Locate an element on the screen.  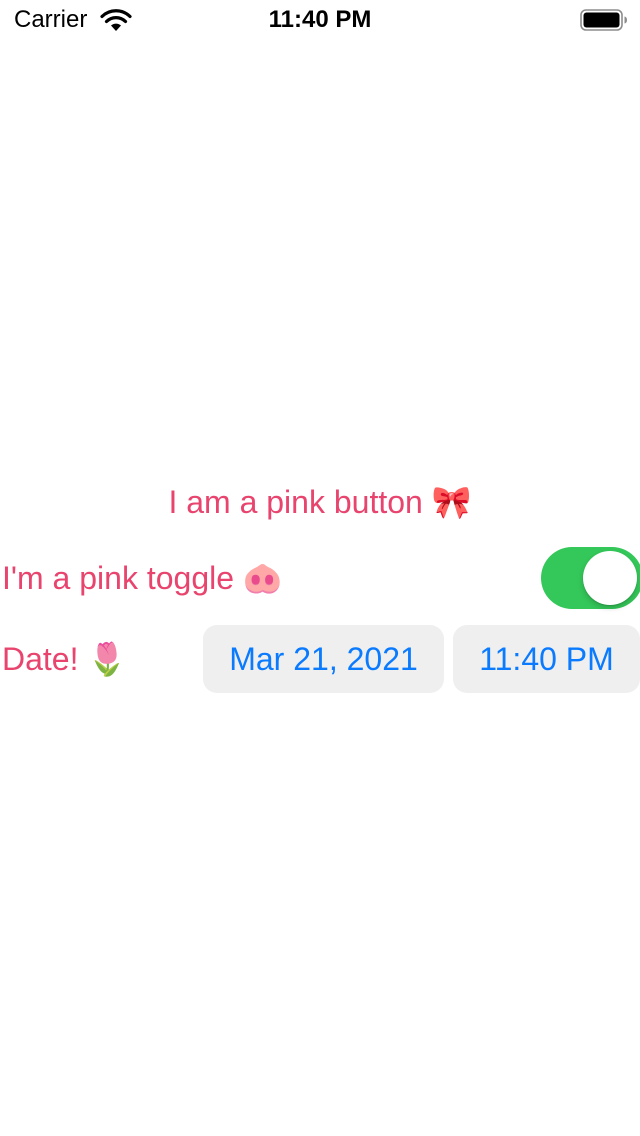
toggle-knob is located at coordinates (610, 578).